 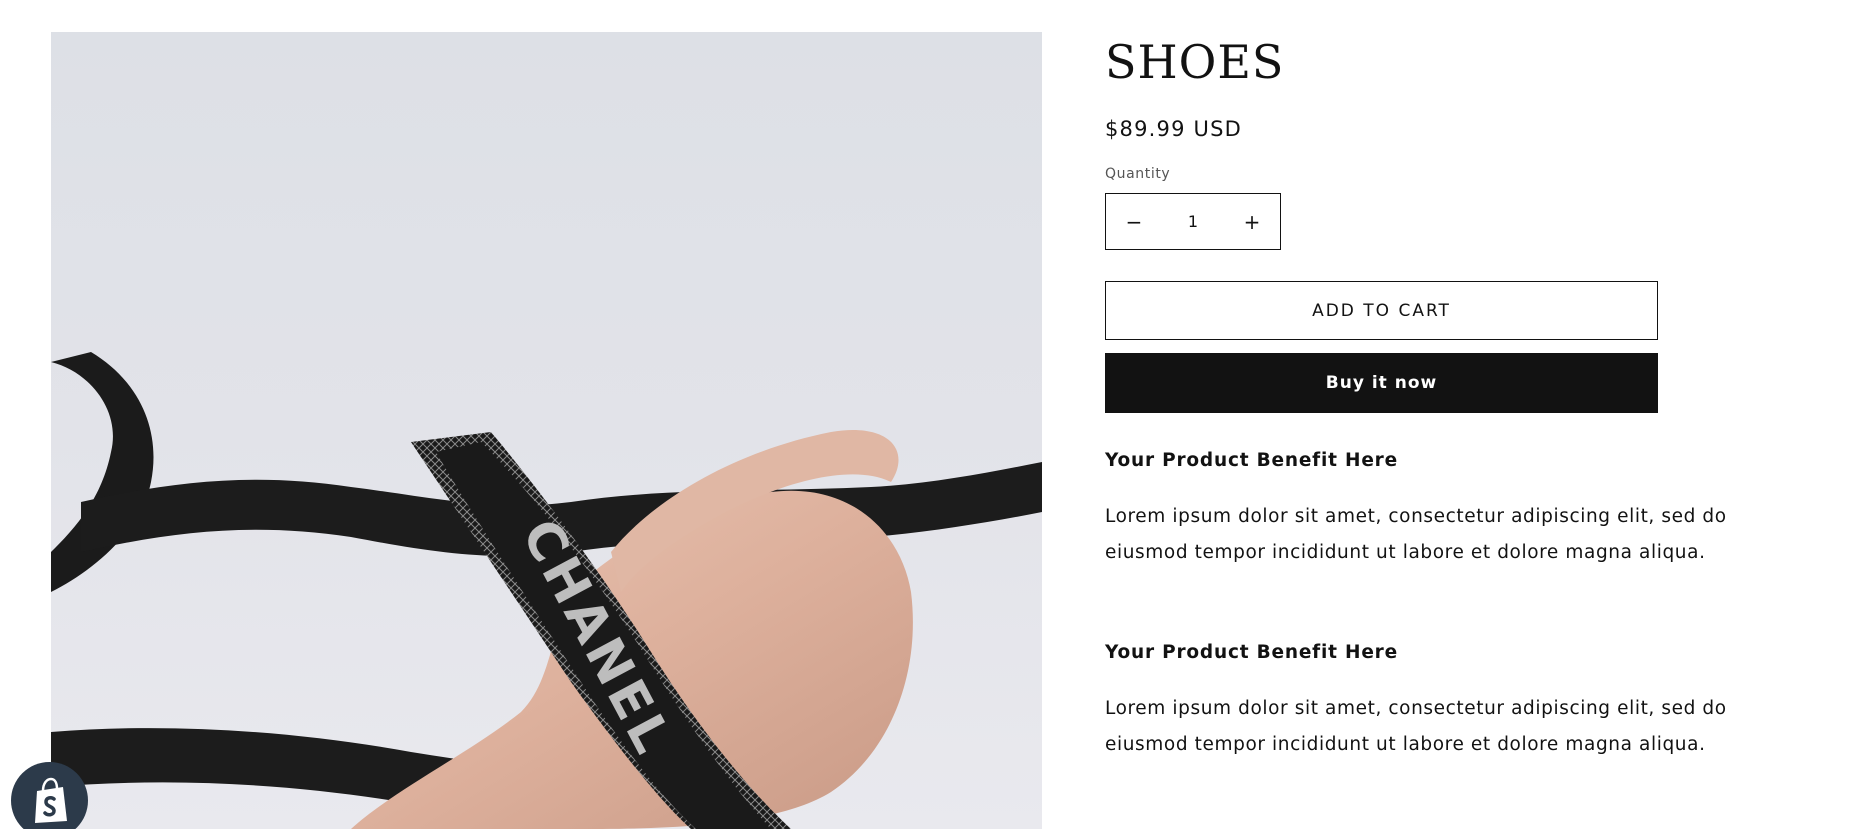 I want to click on shopify-badge, so click(x=49, y=795).